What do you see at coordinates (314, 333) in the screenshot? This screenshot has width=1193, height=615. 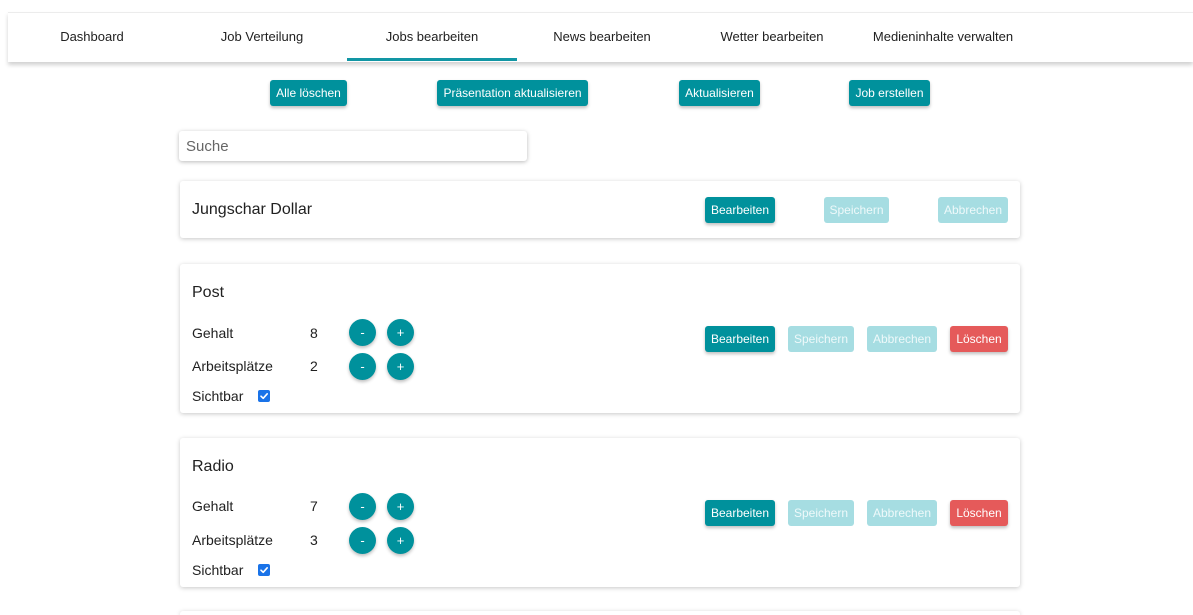 I see `salary-value: 8` at bounding box center [314, 333].